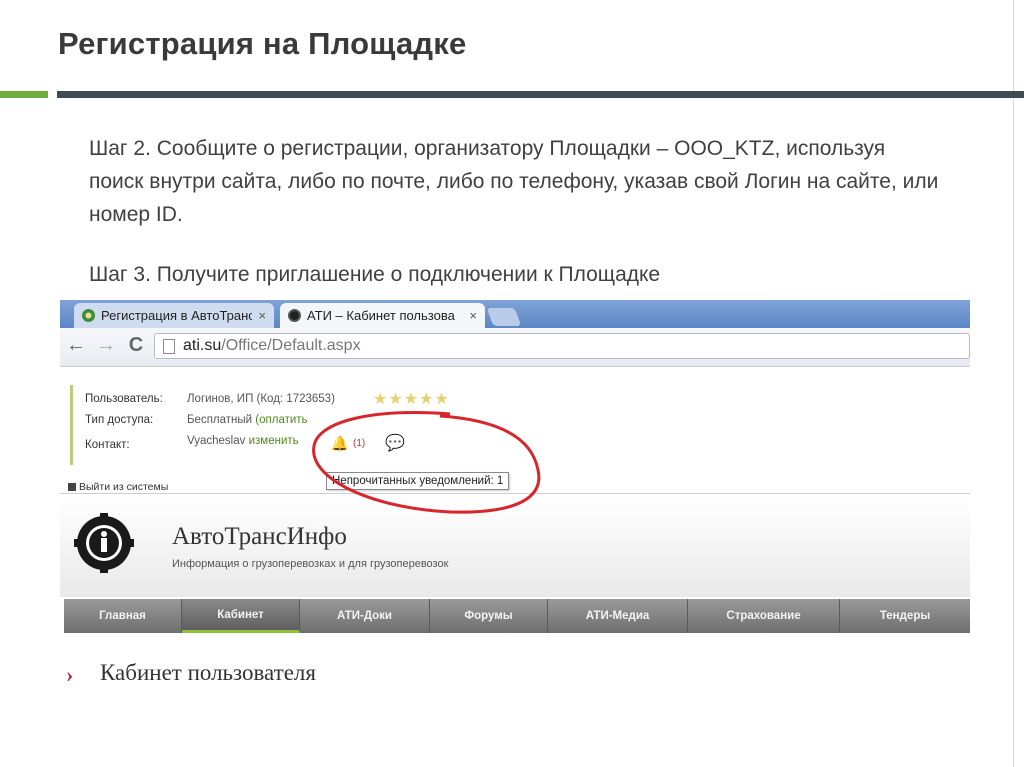 Image resolution: width=1024 pixels, height=767 pixels. I want to click on logout-label: Выйти из системы, so click(124, 487).